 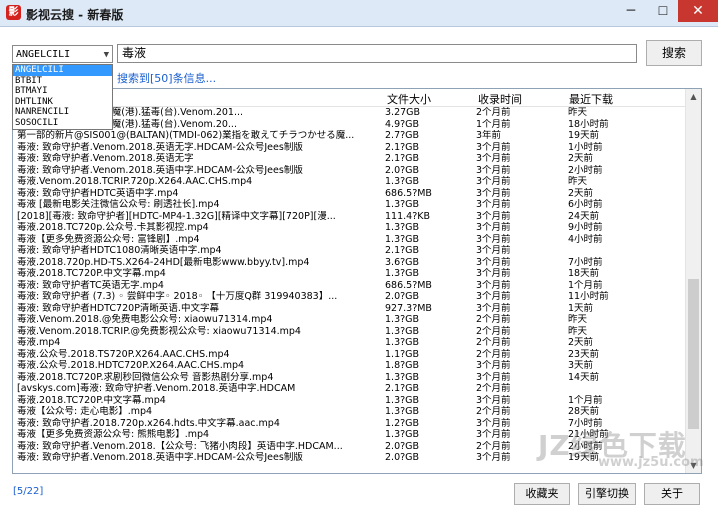 I want to click on row-time: 3年前, so click(x=489, y=135).